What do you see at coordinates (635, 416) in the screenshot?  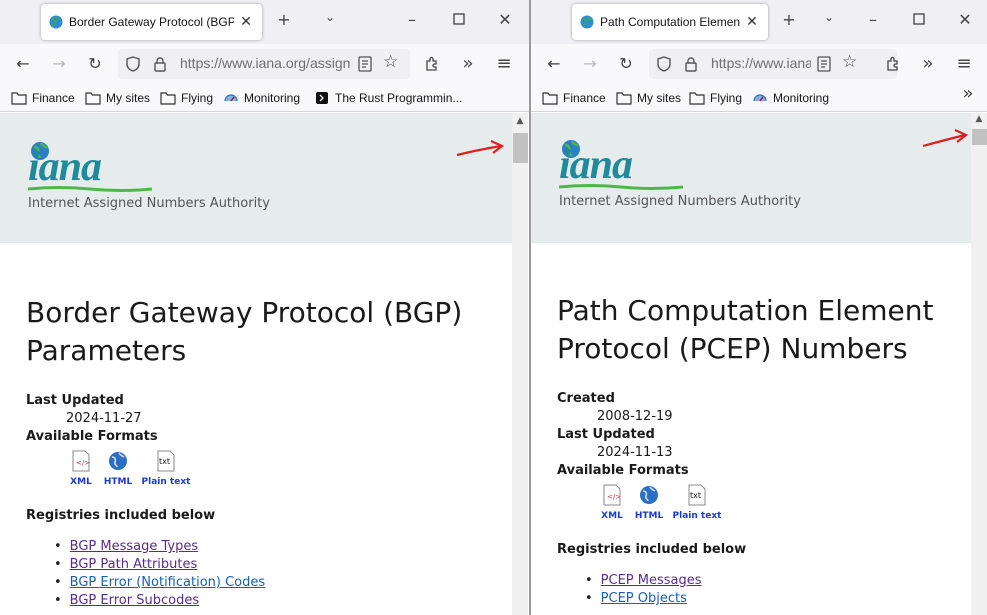 I see `created-value: 2008-12-19` at bounding box center [635, 416].